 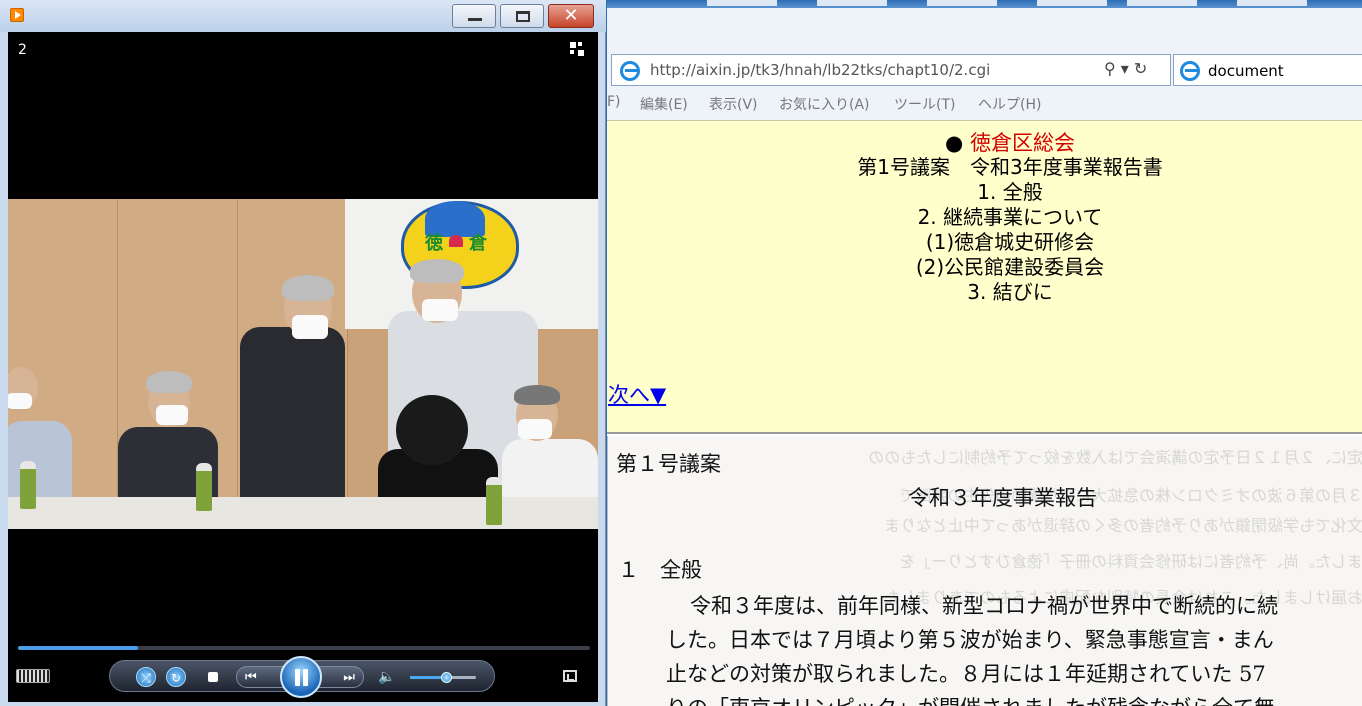 I want to click on agenda-item: 1. 全般, so click(x=1010, y=192).